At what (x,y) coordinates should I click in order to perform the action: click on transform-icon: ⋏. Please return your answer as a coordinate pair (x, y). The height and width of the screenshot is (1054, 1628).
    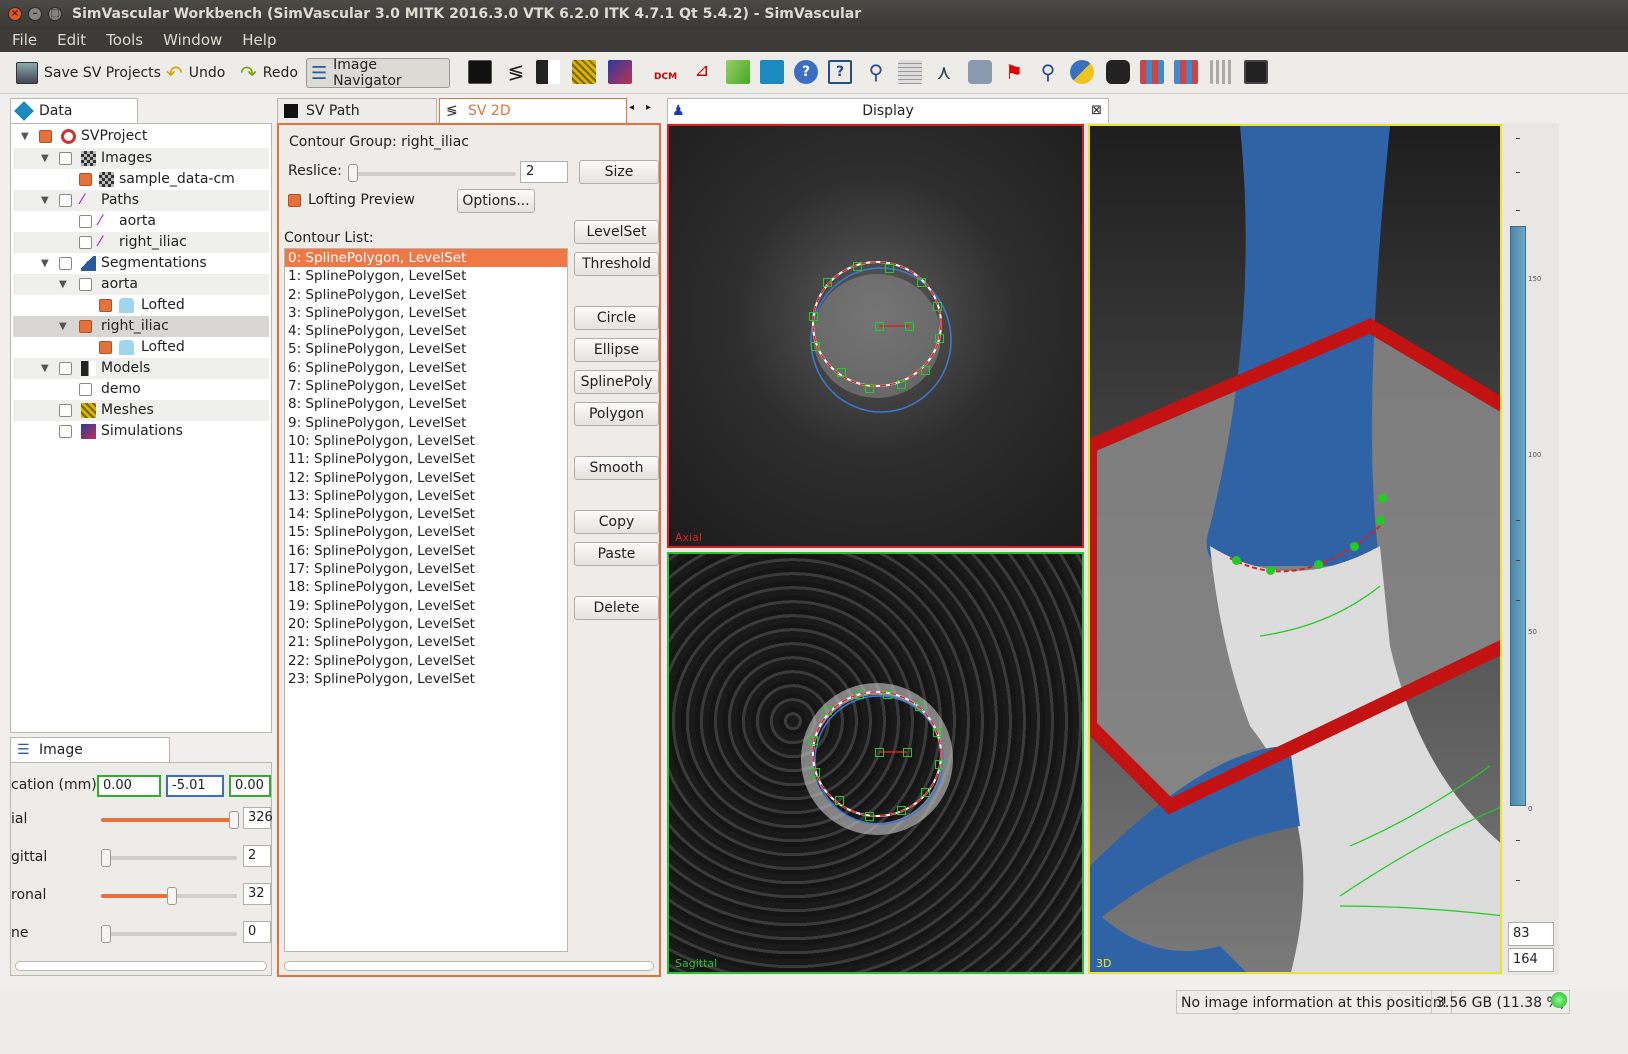
    Looking at the image, I should click on (944, 72).